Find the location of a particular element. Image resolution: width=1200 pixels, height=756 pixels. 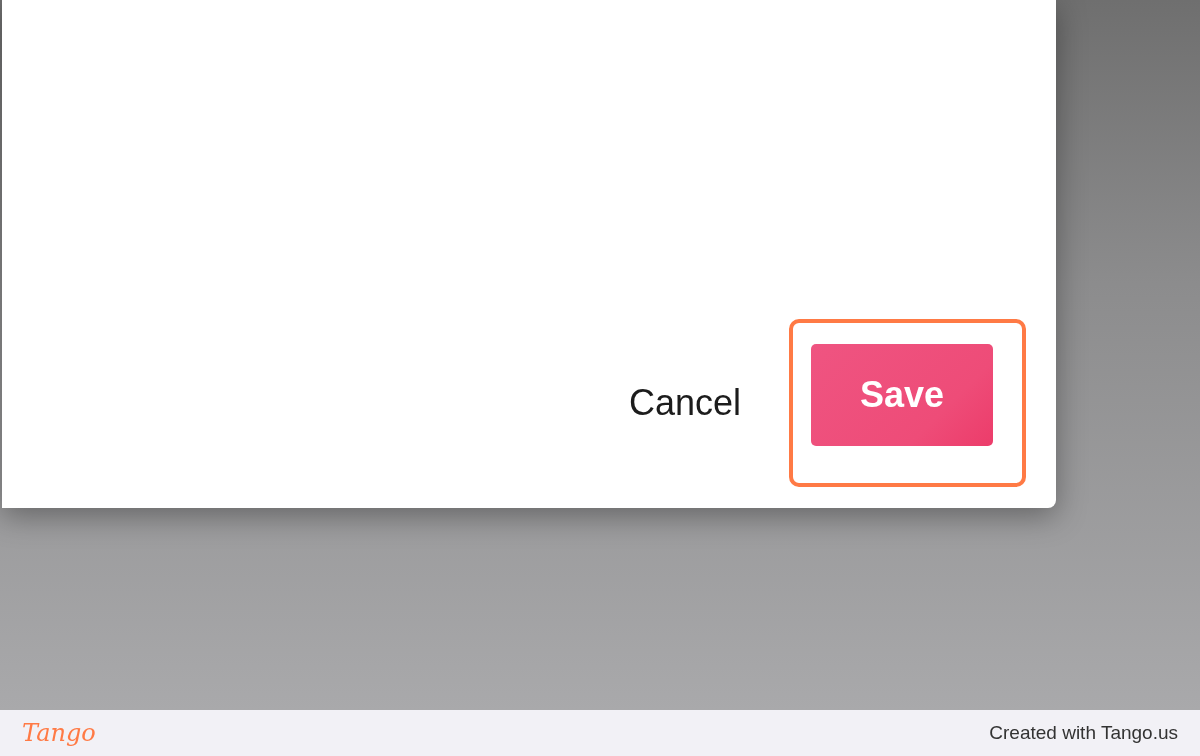

logo-text: Tango is located at coordinates (59, 733).